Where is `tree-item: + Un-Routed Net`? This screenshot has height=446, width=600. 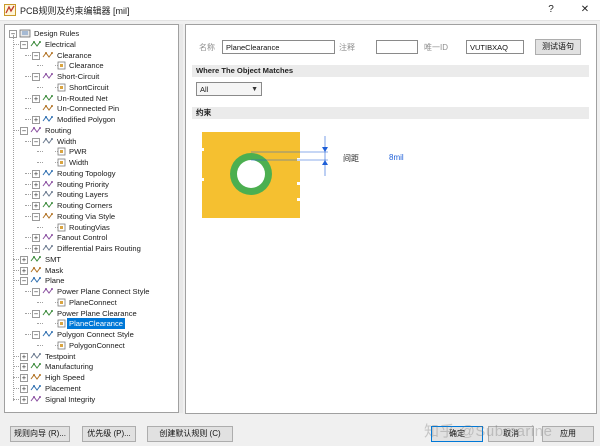 tree-item: + Un-Routed Net is located at coordinates (91, 98).